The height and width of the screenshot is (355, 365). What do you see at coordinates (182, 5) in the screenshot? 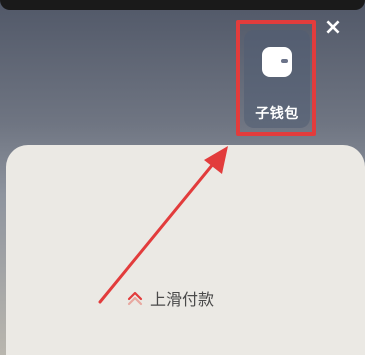
I see `status-bar` at bounding box center [182, 5].